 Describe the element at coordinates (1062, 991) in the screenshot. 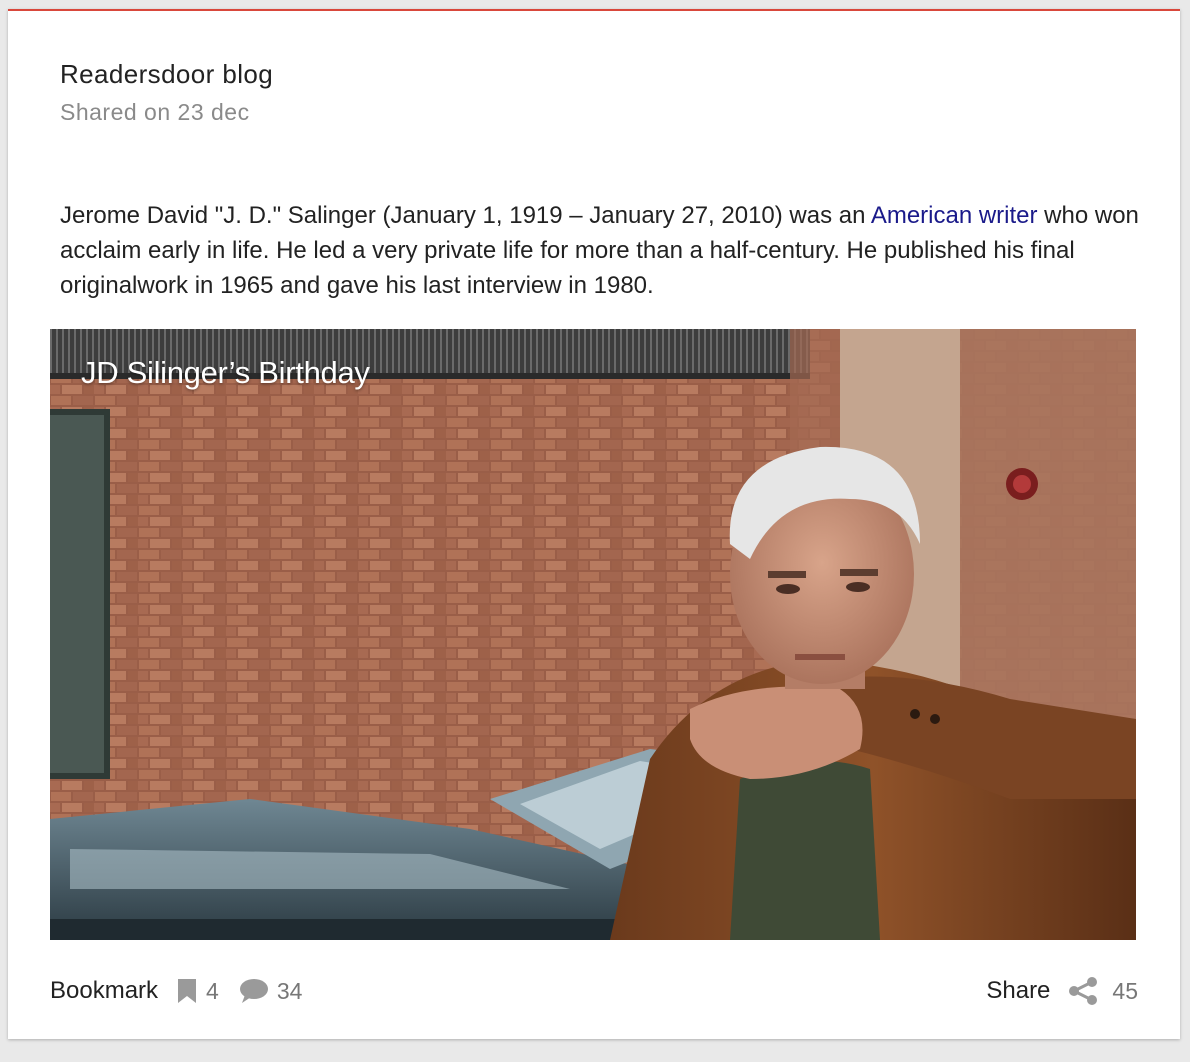

I see `post-actions-right: Share 45` at that location.